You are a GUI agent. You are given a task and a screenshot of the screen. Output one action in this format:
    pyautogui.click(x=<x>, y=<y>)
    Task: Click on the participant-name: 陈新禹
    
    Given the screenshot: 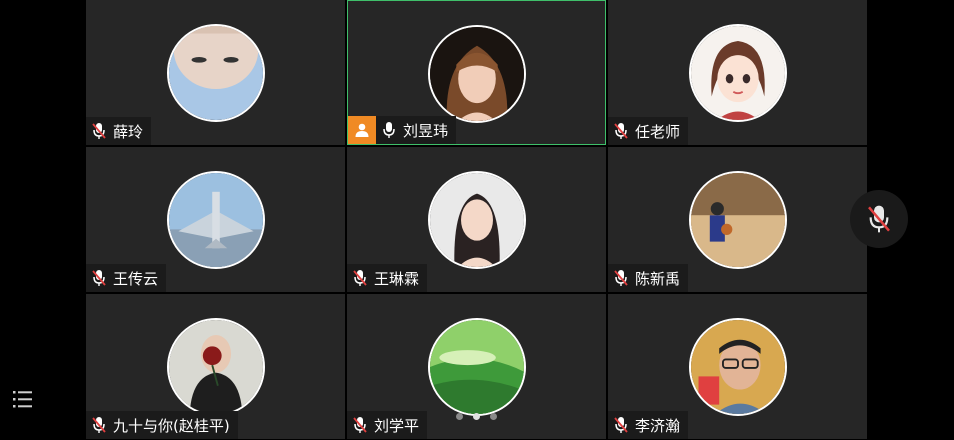 What is the action you would take?
    pyautogui.click(x=658, y=278)
    